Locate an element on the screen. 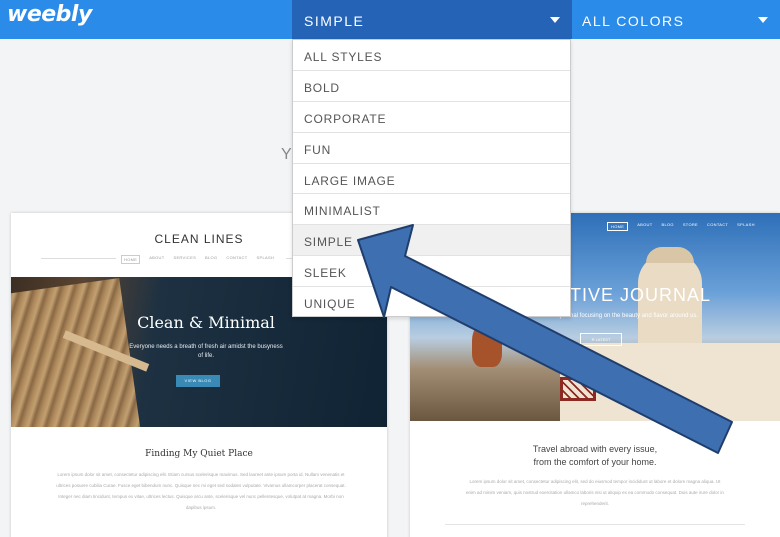  theme-nav: HOME ABOUT BLOG STORE CONTACT SPLASH is located at coordinates (681, 226).